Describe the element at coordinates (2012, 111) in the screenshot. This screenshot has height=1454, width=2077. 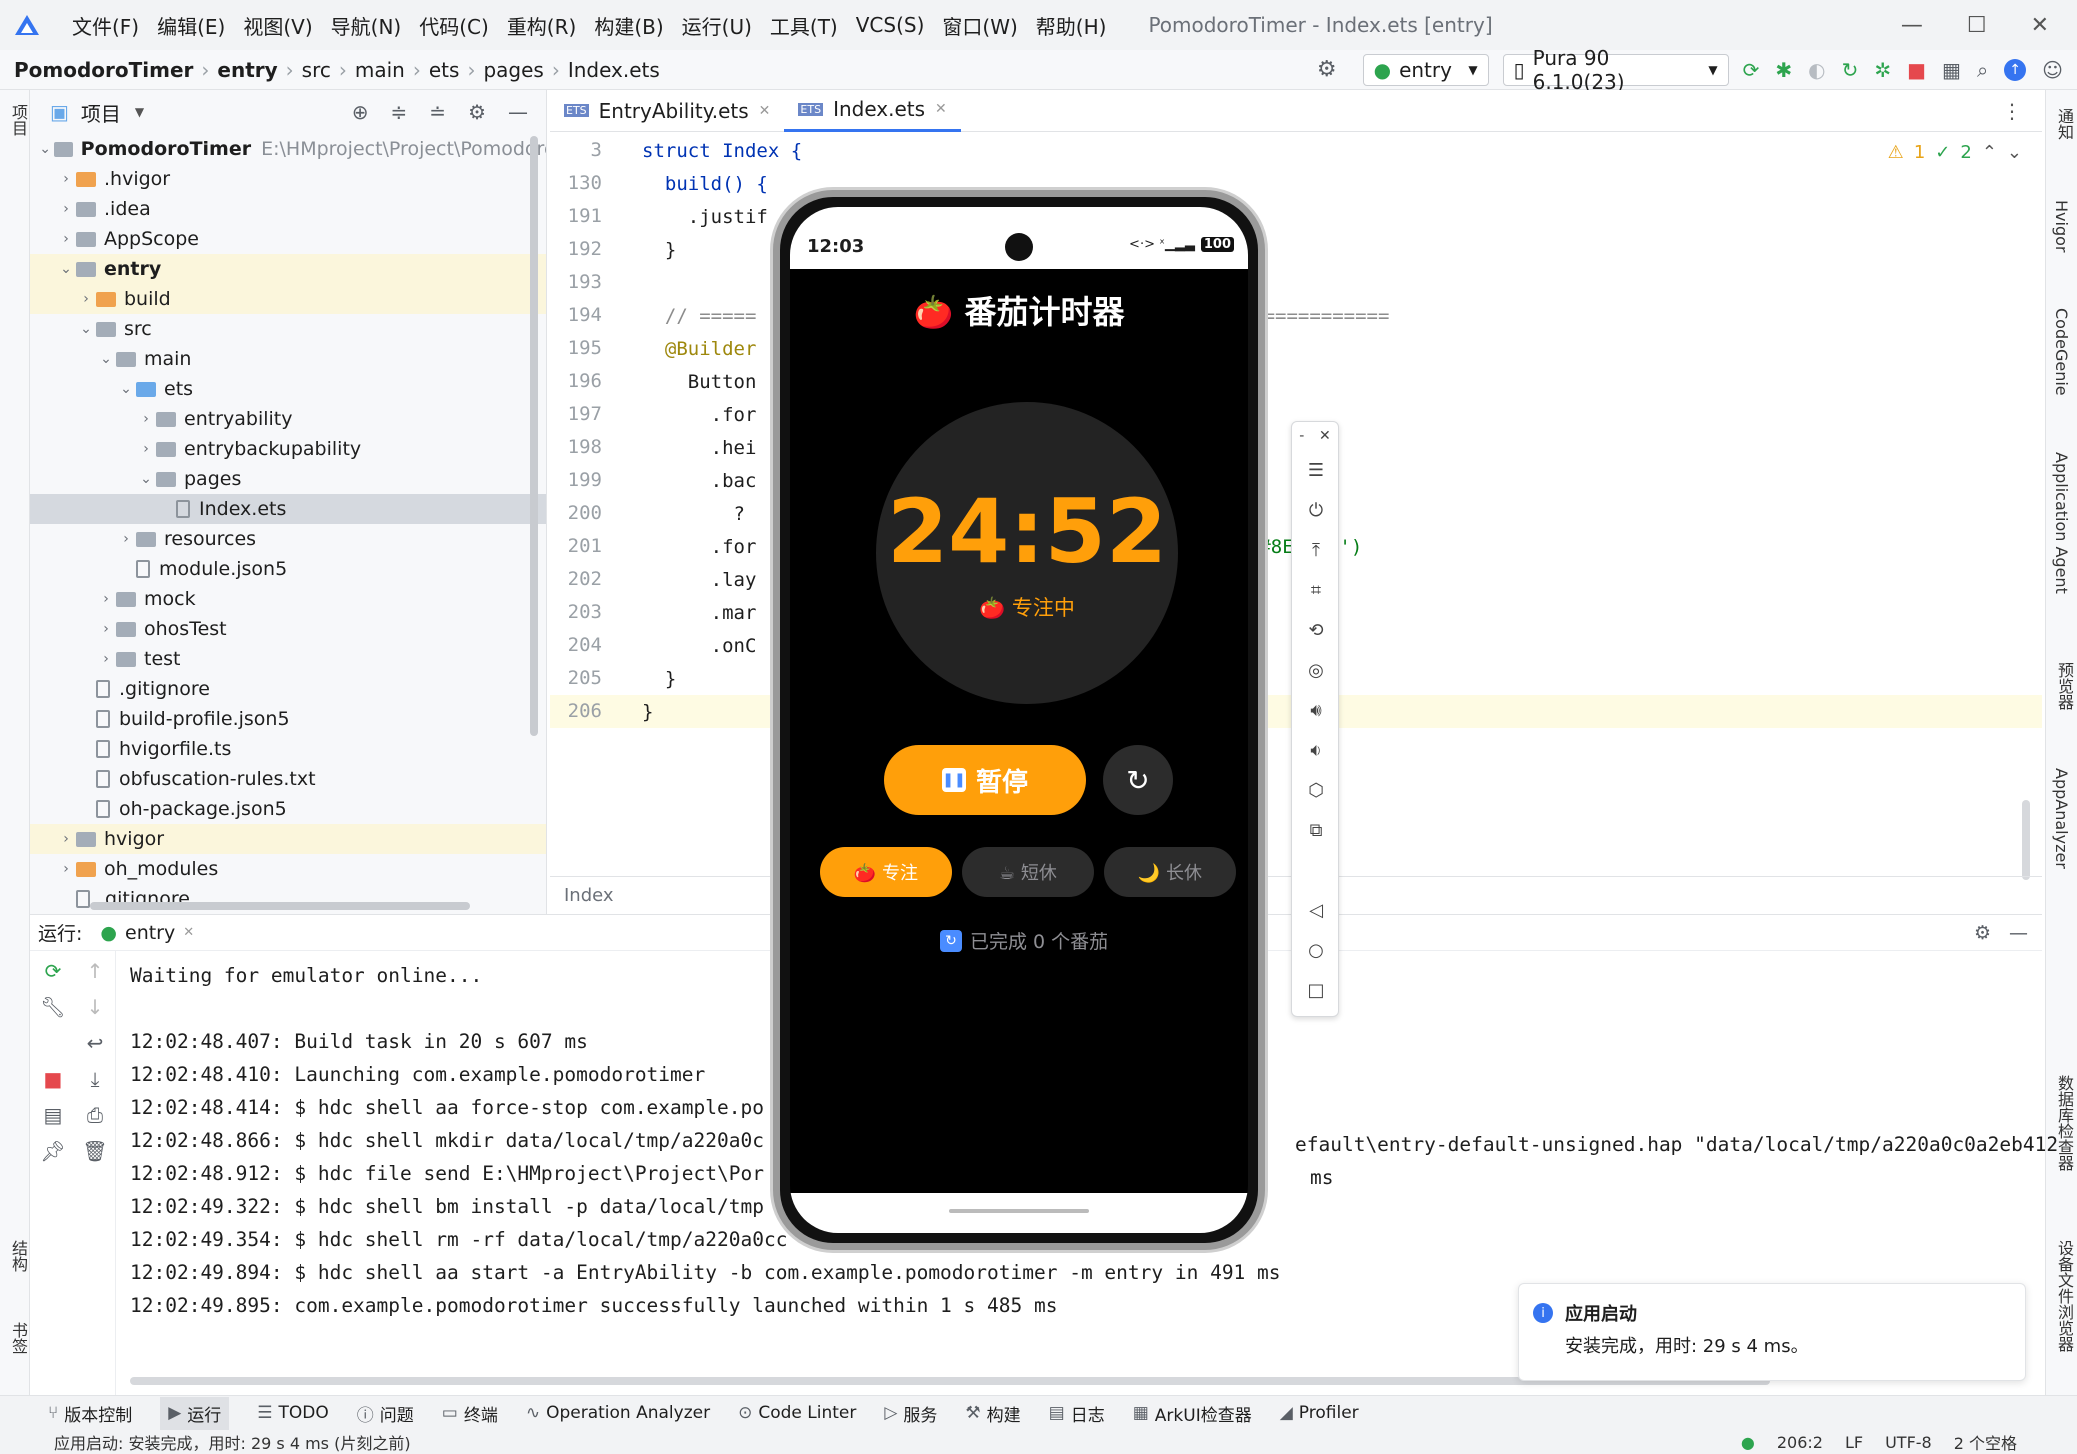
I see `more-options-icon: ⋮` at that location.